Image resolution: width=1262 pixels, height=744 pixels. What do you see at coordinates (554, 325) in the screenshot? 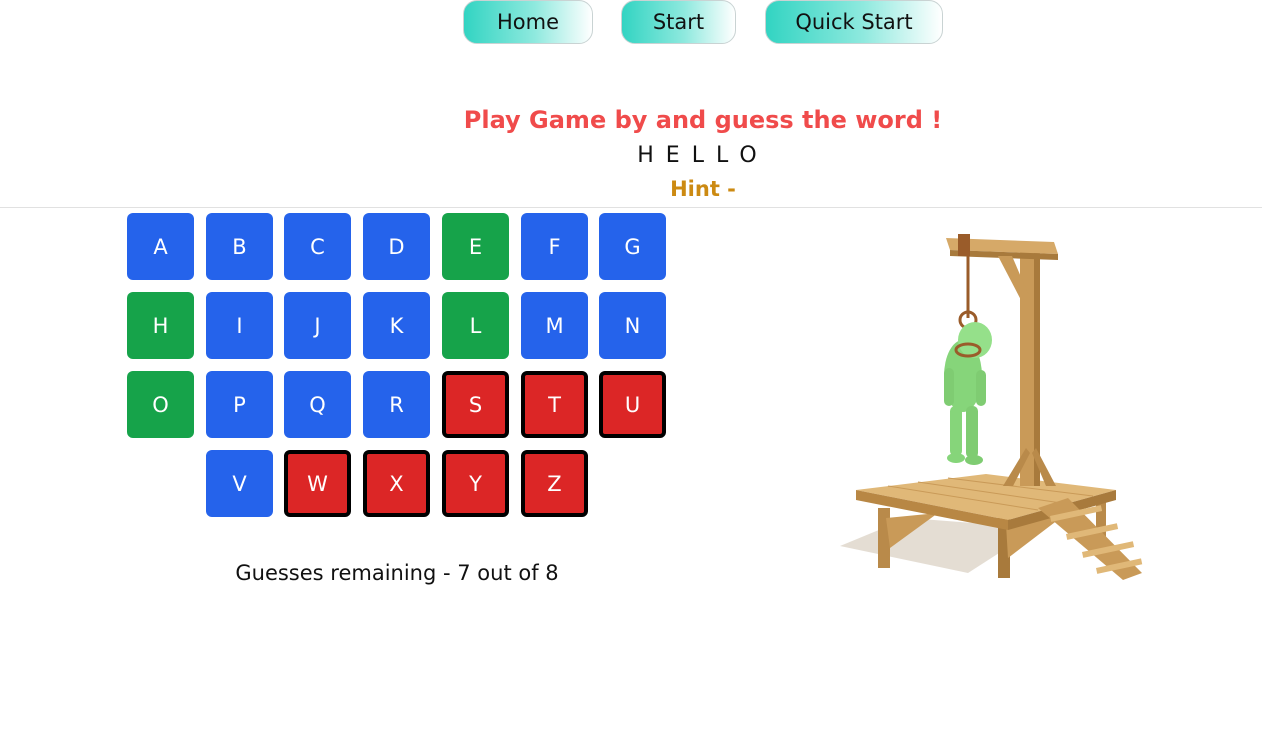
I see `key-m: M` at bounding box center [554, 325].